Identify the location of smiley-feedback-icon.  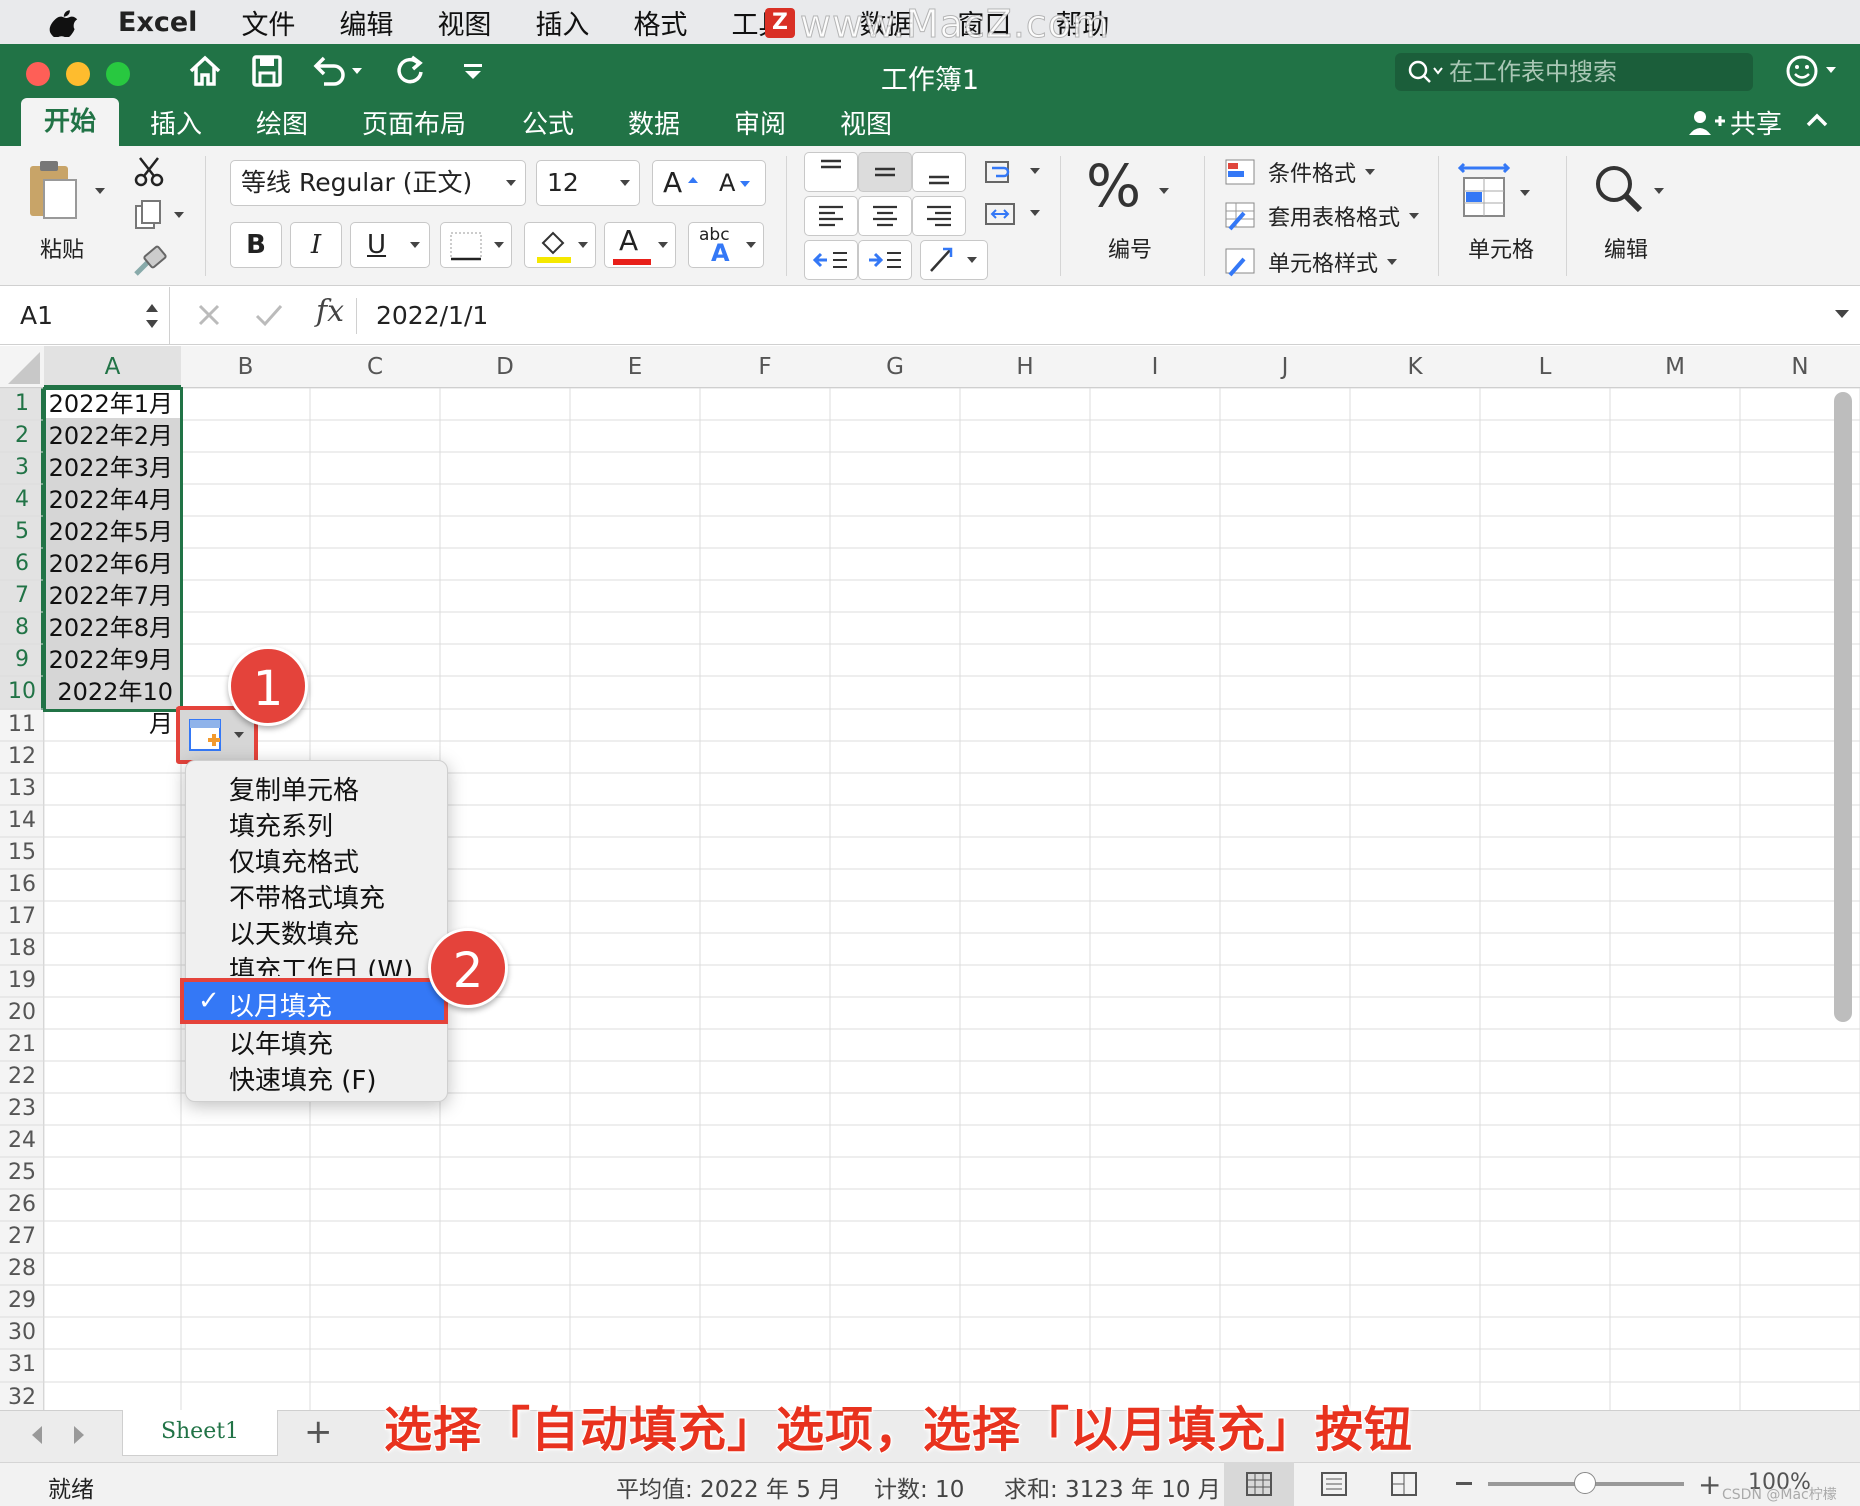
(1812, 71).